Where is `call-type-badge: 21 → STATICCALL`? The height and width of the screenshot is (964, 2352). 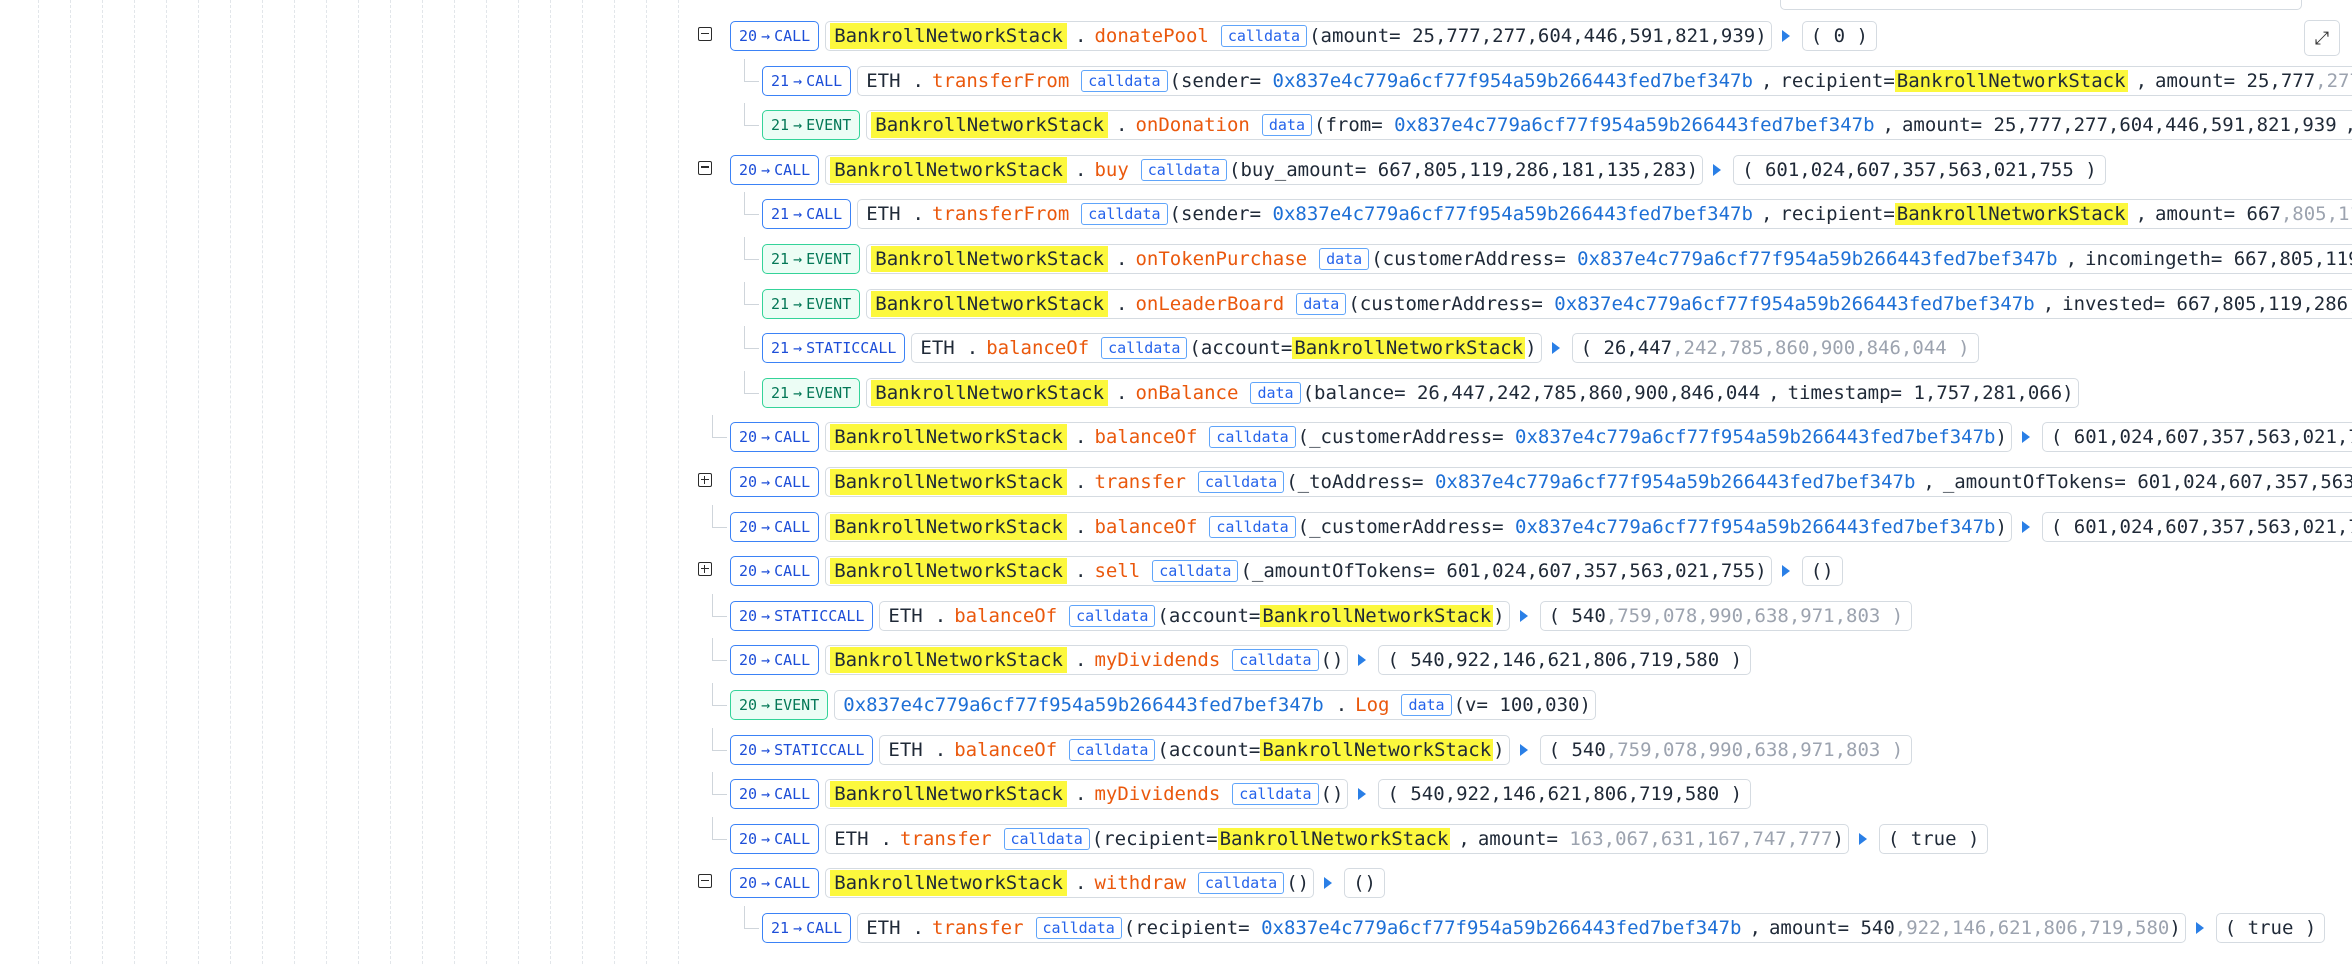 call-type-badge: 21 → STATICCALL is located at coordinates (834, 348).